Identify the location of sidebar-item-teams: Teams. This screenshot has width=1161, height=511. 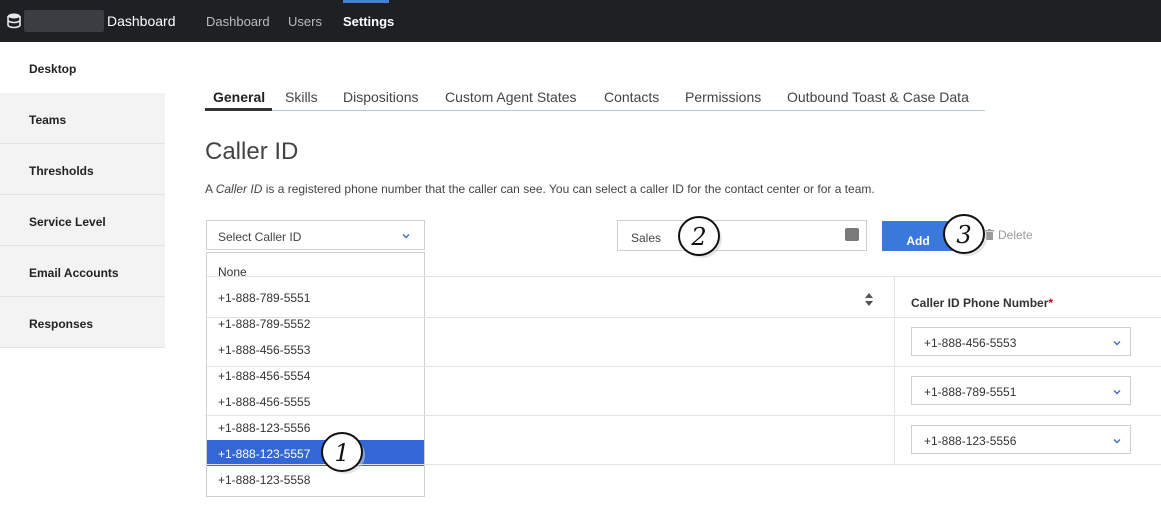
(82, 118).